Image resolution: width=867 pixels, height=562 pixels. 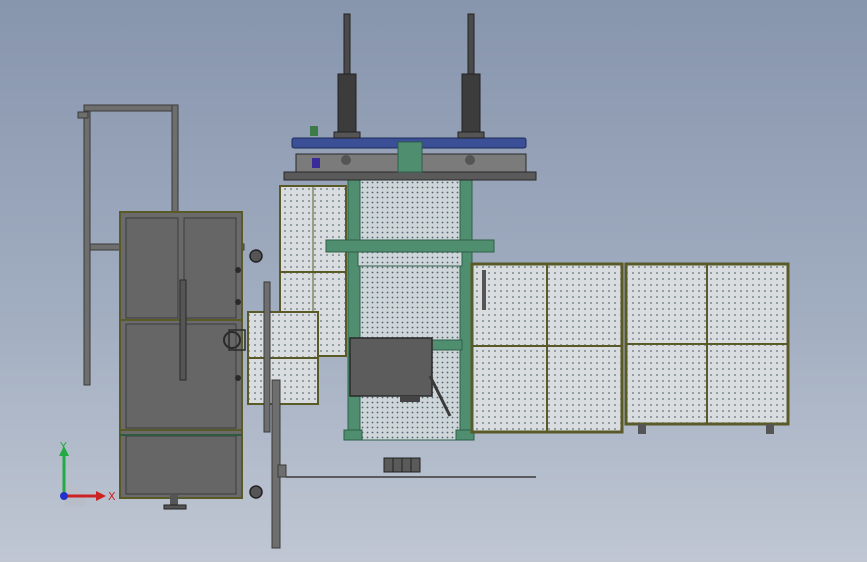 What do you see at coordinates (87, 473) in the screenshot?
I see `coordinate-axes-triad: Y X` at bounding box center [87, 473].